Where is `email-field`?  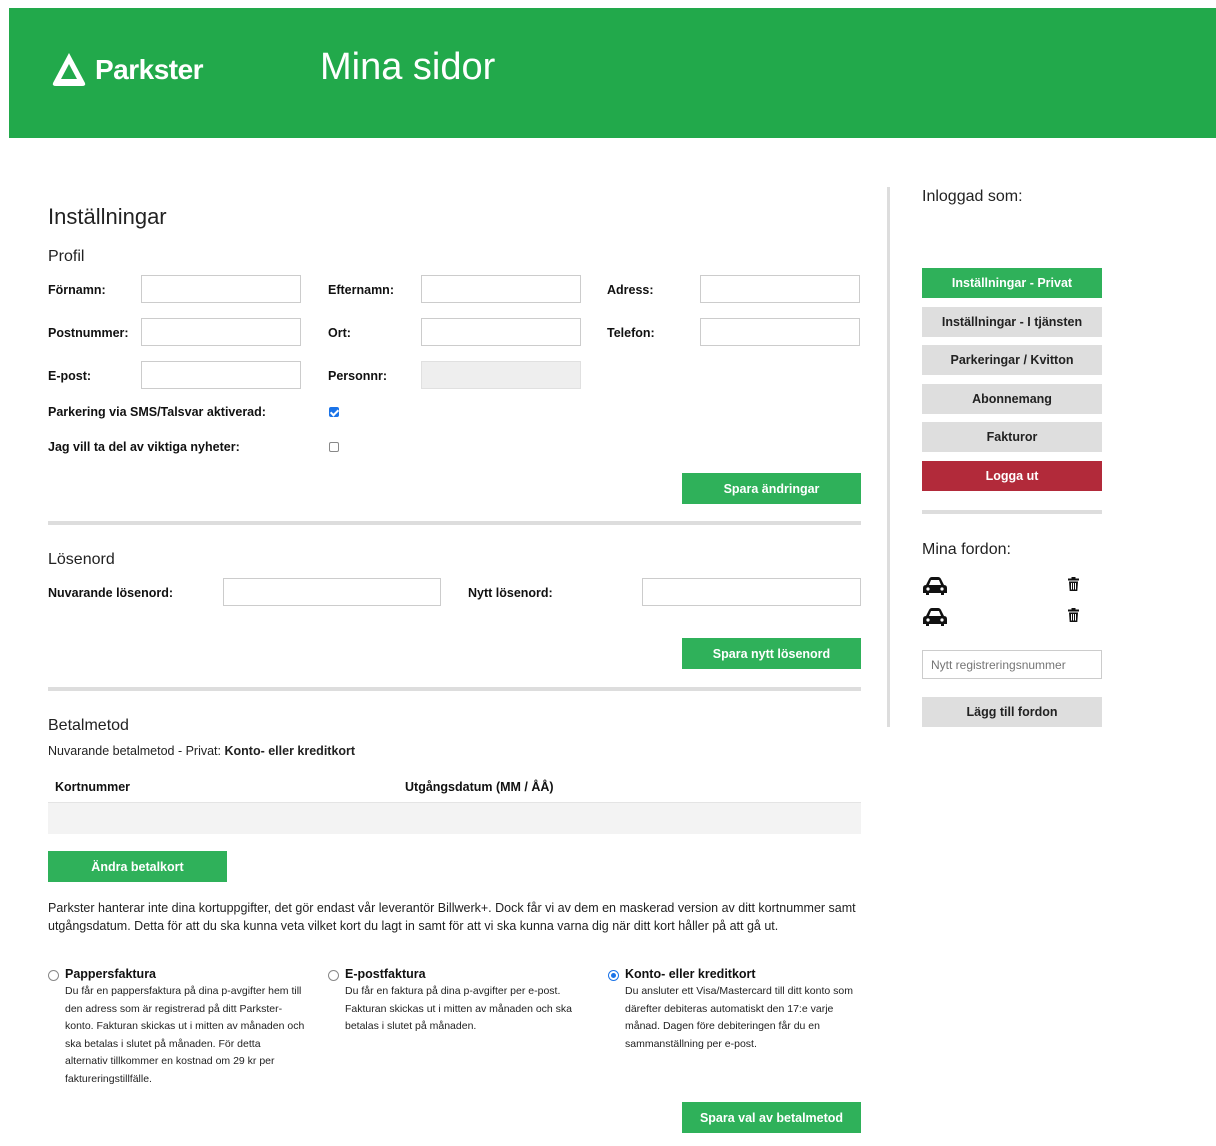
email-field is located at coordinates (221, 375).